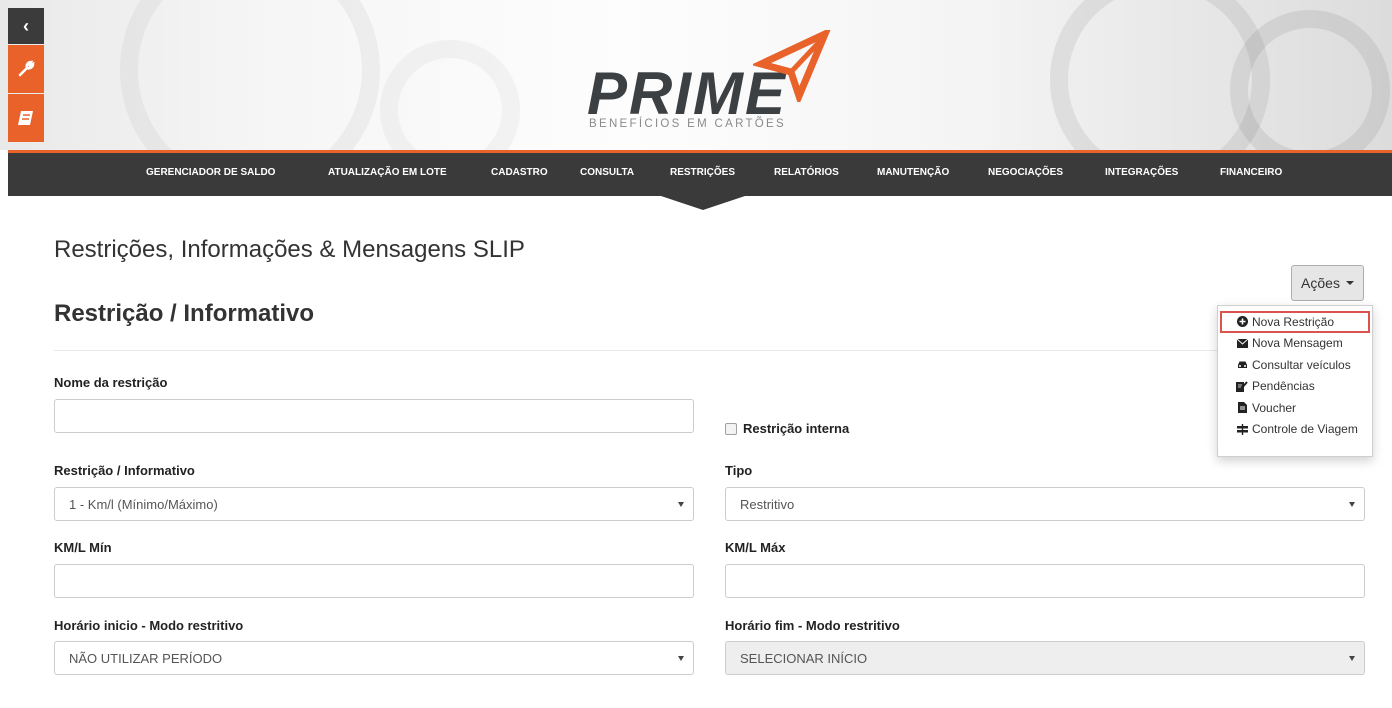  I want to click on back-button: ‹, so click(26, 26).